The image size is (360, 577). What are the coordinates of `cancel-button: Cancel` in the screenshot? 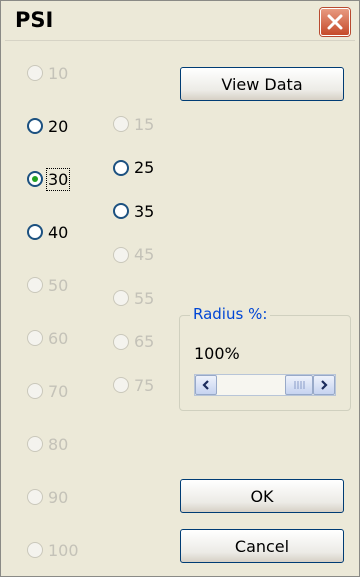 It's located at (262, 546).